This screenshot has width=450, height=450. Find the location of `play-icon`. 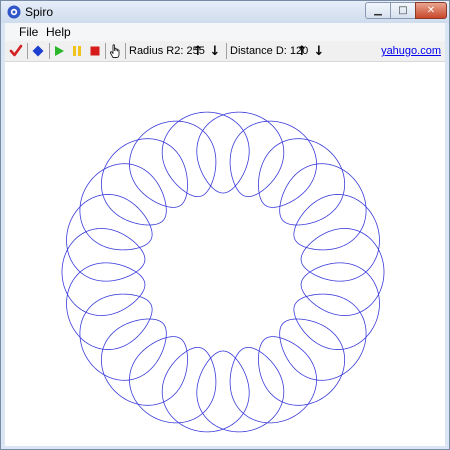

play-icon is located at coordinates (59, 51).